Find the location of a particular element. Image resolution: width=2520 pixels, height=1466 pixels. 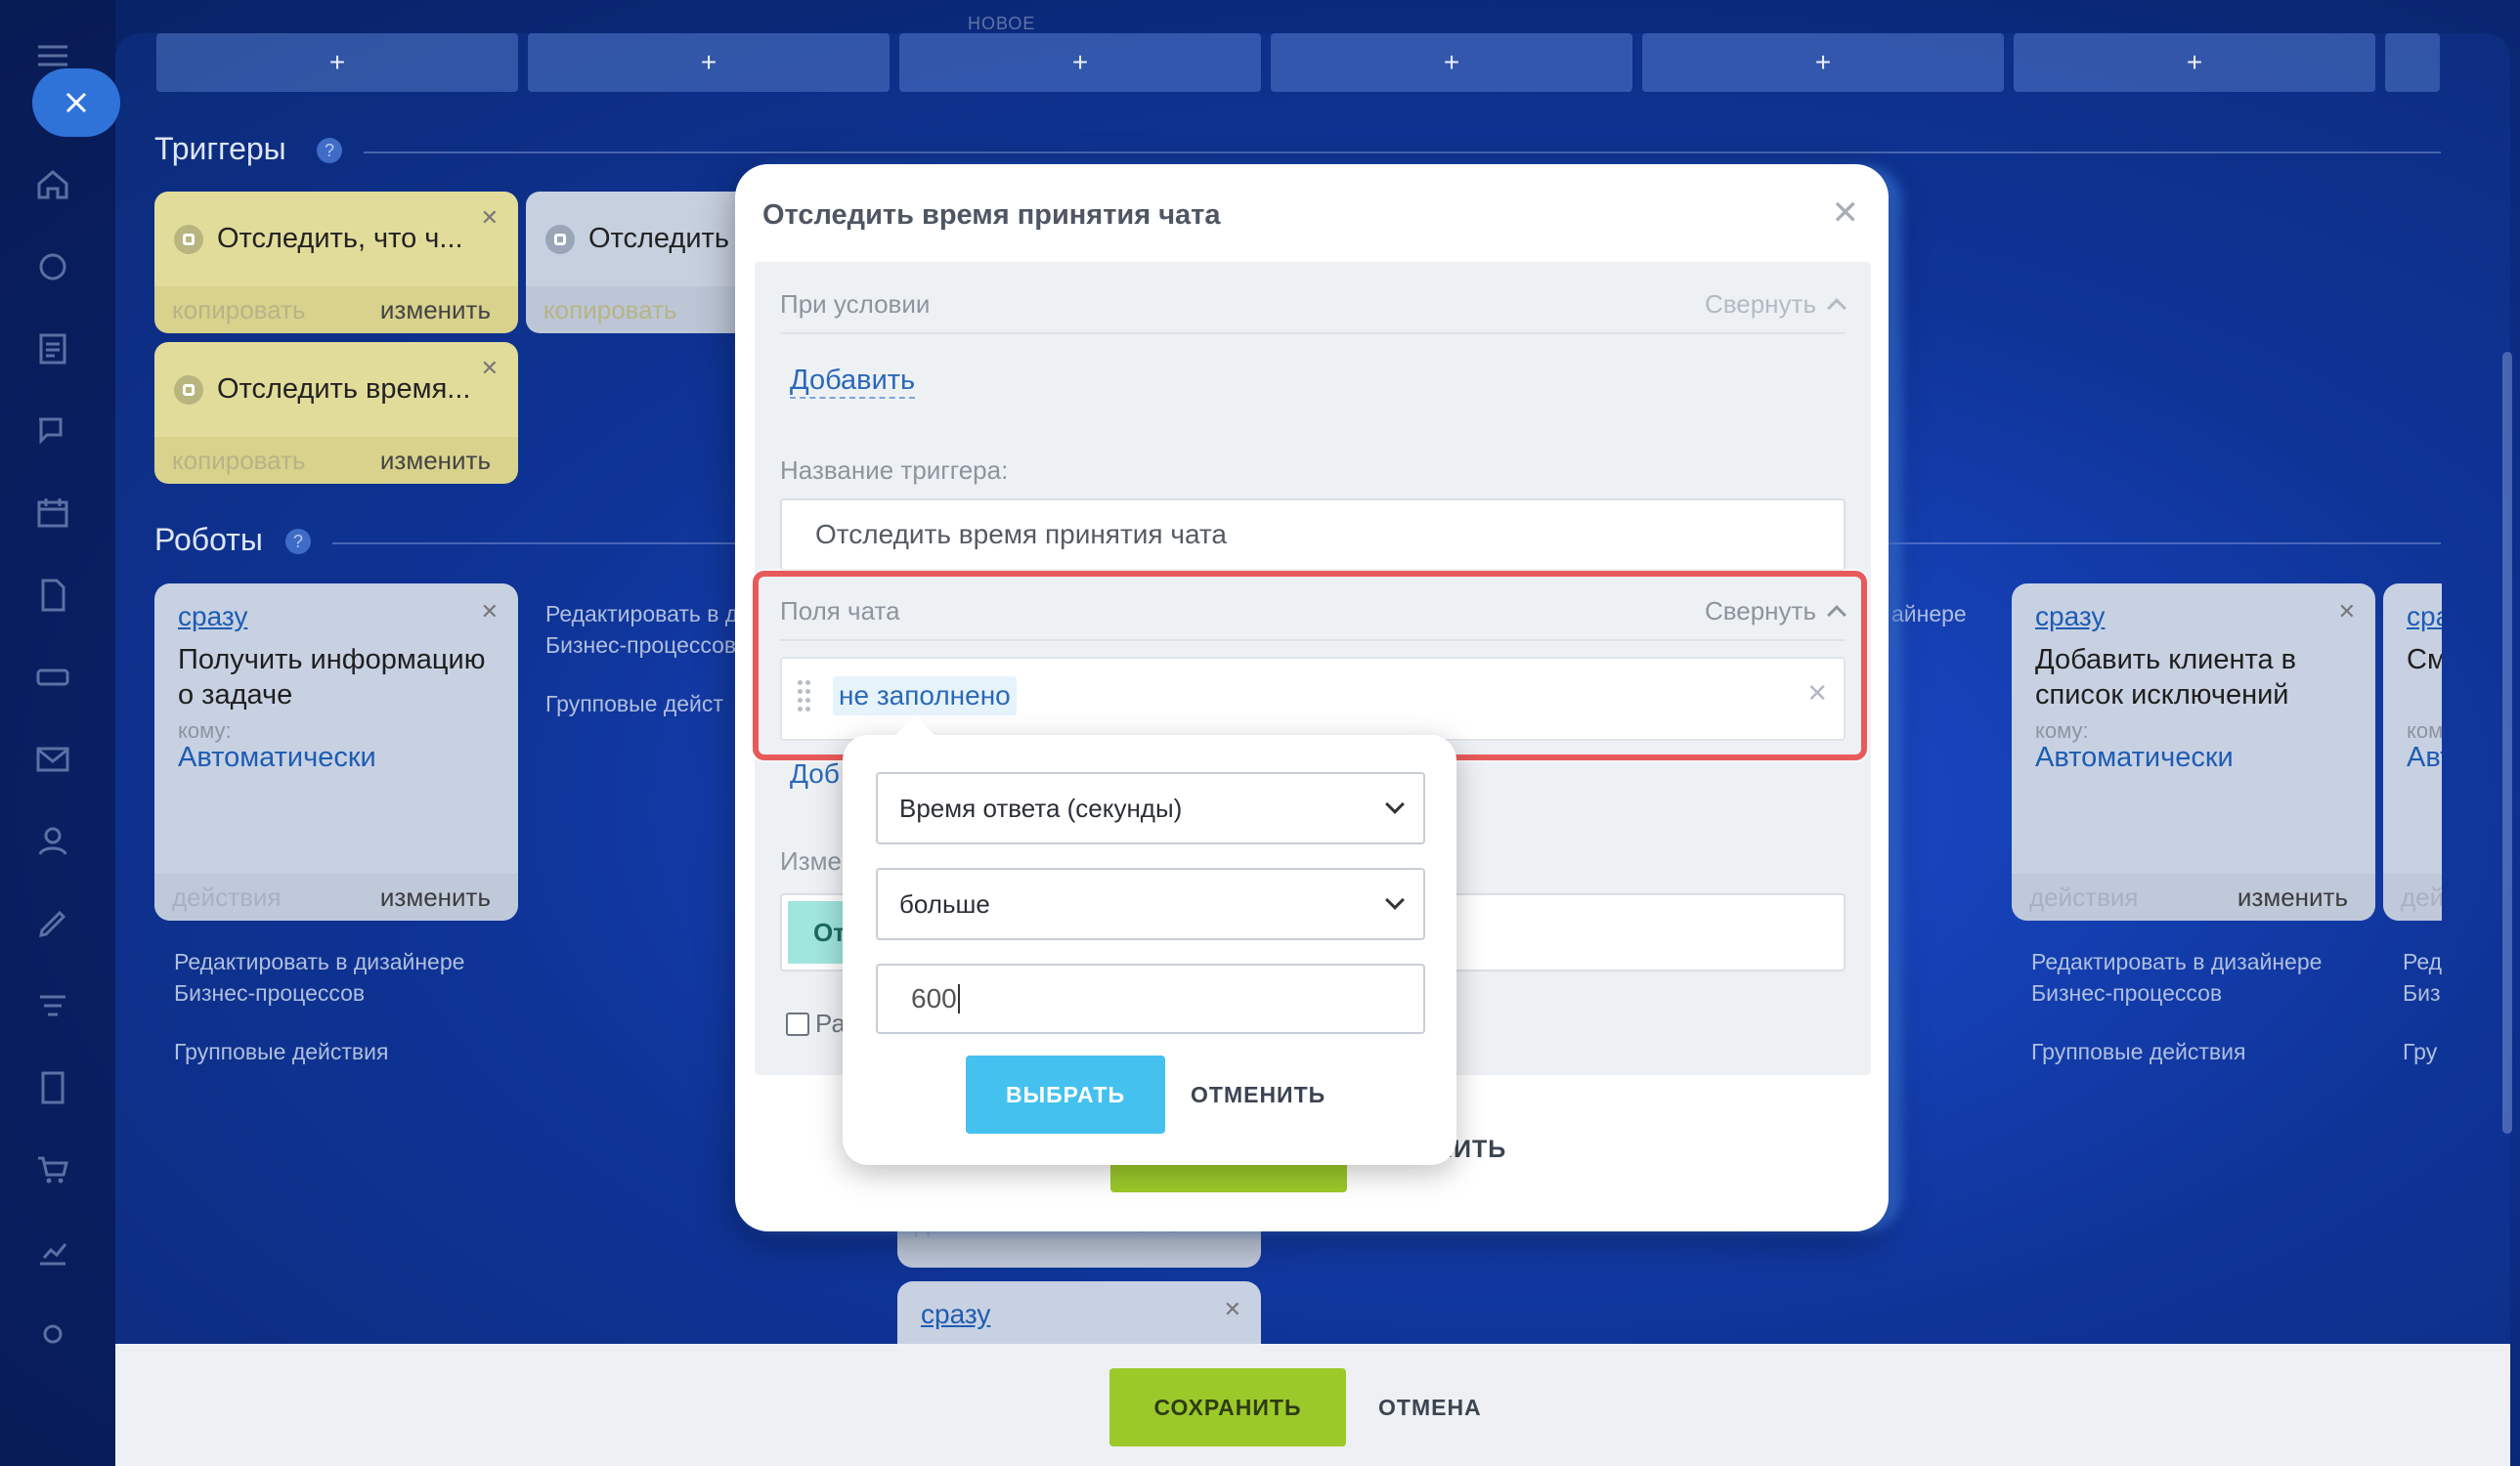

choose-button: ВЫБРАТЬ is located at coordinates (1065, 1095).